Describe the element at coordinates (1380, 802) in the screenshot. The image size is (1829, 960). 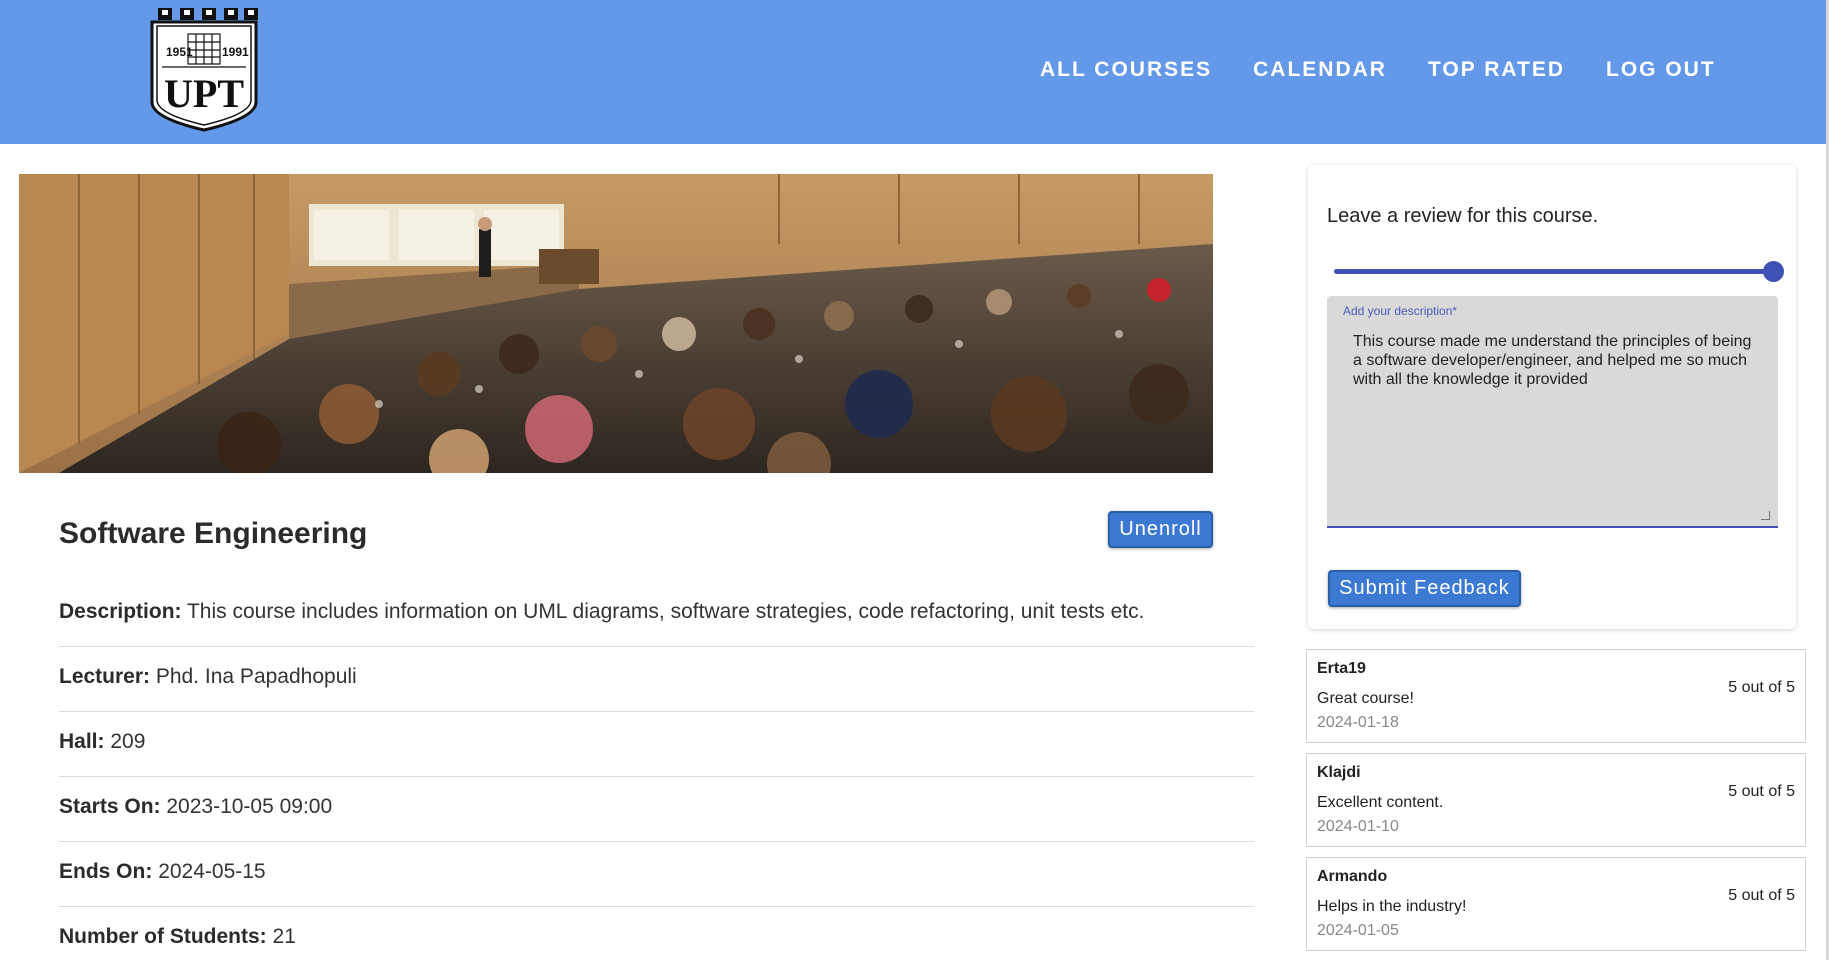
I see `review-comment: Excellent content.` at that location.